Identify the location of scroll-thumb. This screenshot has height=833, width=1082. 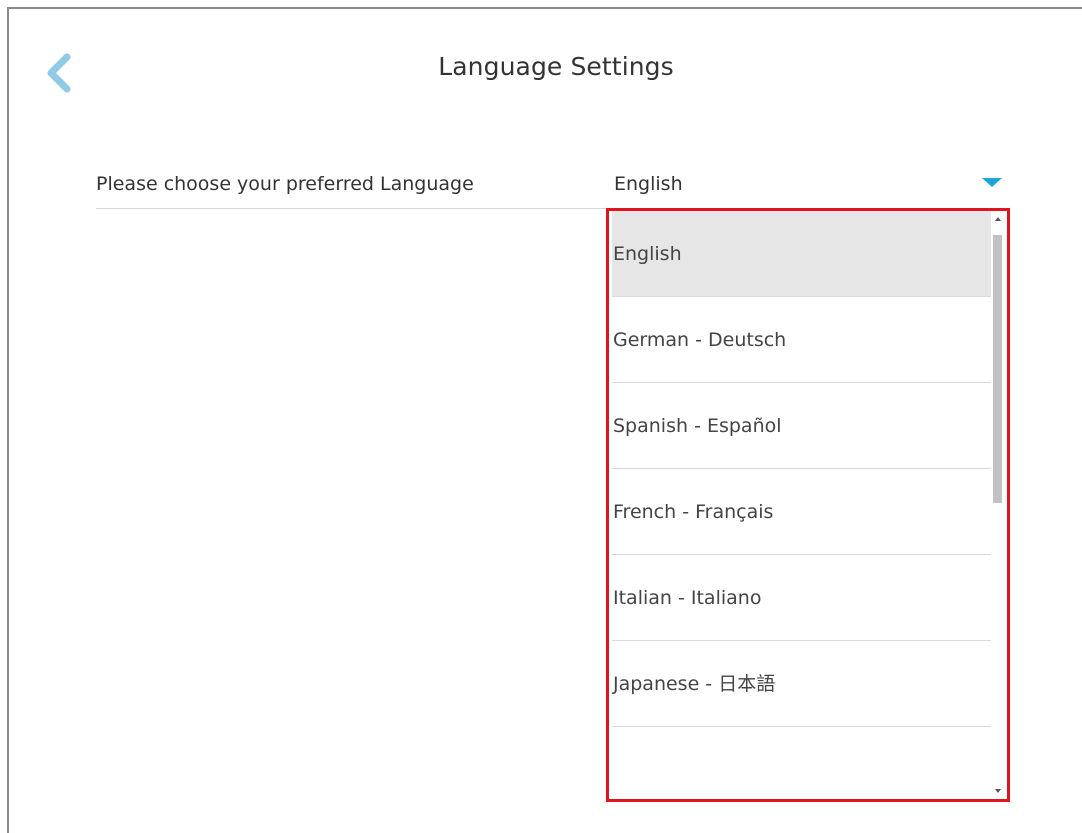
(997, 369).